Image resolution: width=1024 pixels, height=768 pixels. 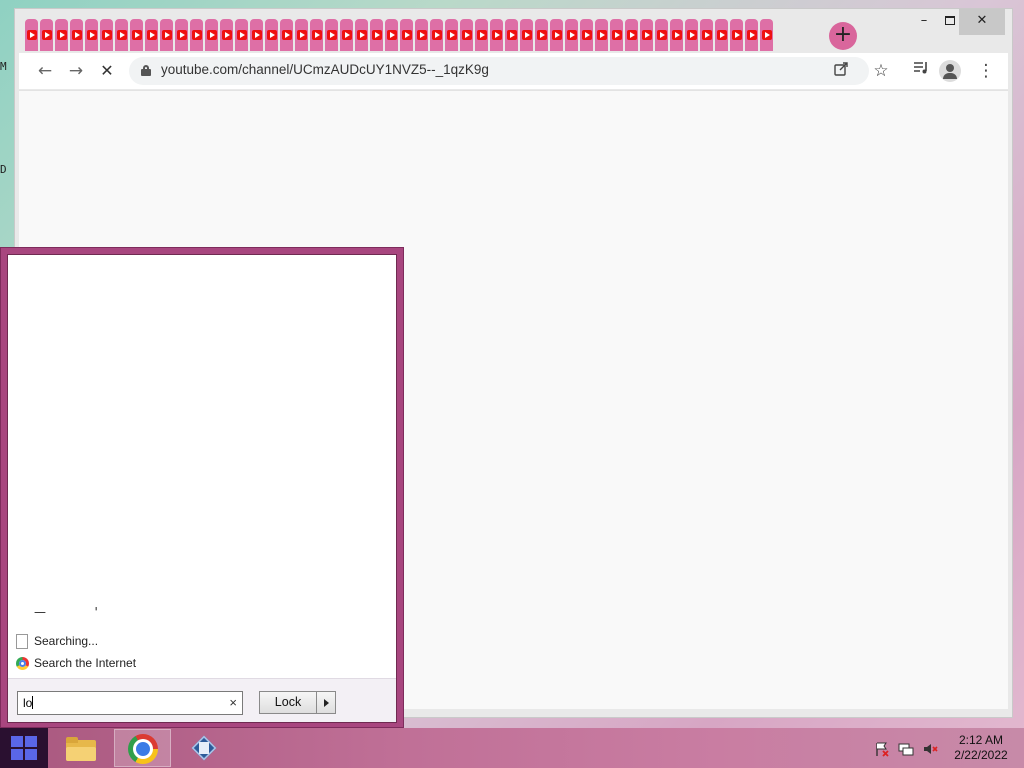 I want to click on folder-icon, so click(x=81, y=749).